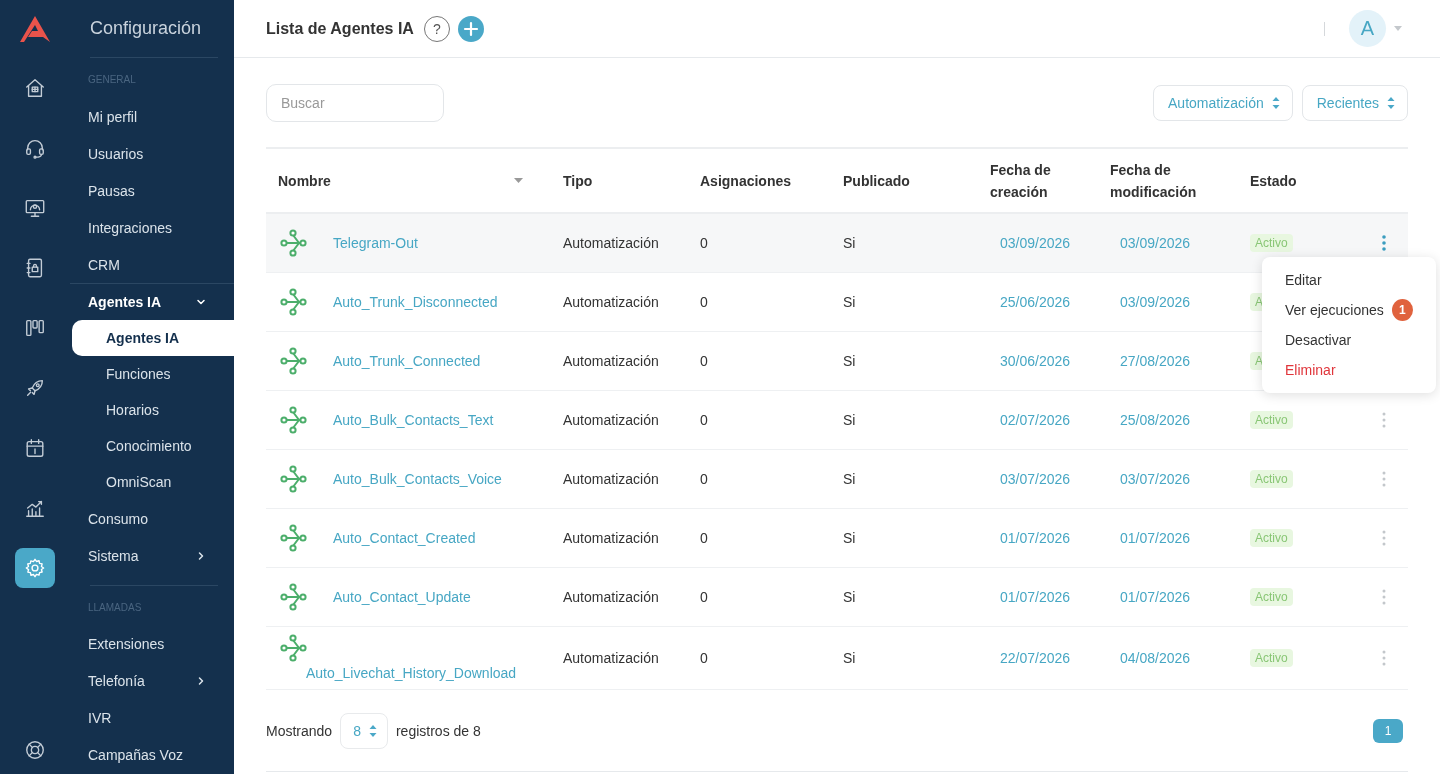 This screenshot has width=1440, height=774. Describe the element at coordinates (1035, 361) in the screenshot. I see `table-cell-text: 30/06/2026` at that location.